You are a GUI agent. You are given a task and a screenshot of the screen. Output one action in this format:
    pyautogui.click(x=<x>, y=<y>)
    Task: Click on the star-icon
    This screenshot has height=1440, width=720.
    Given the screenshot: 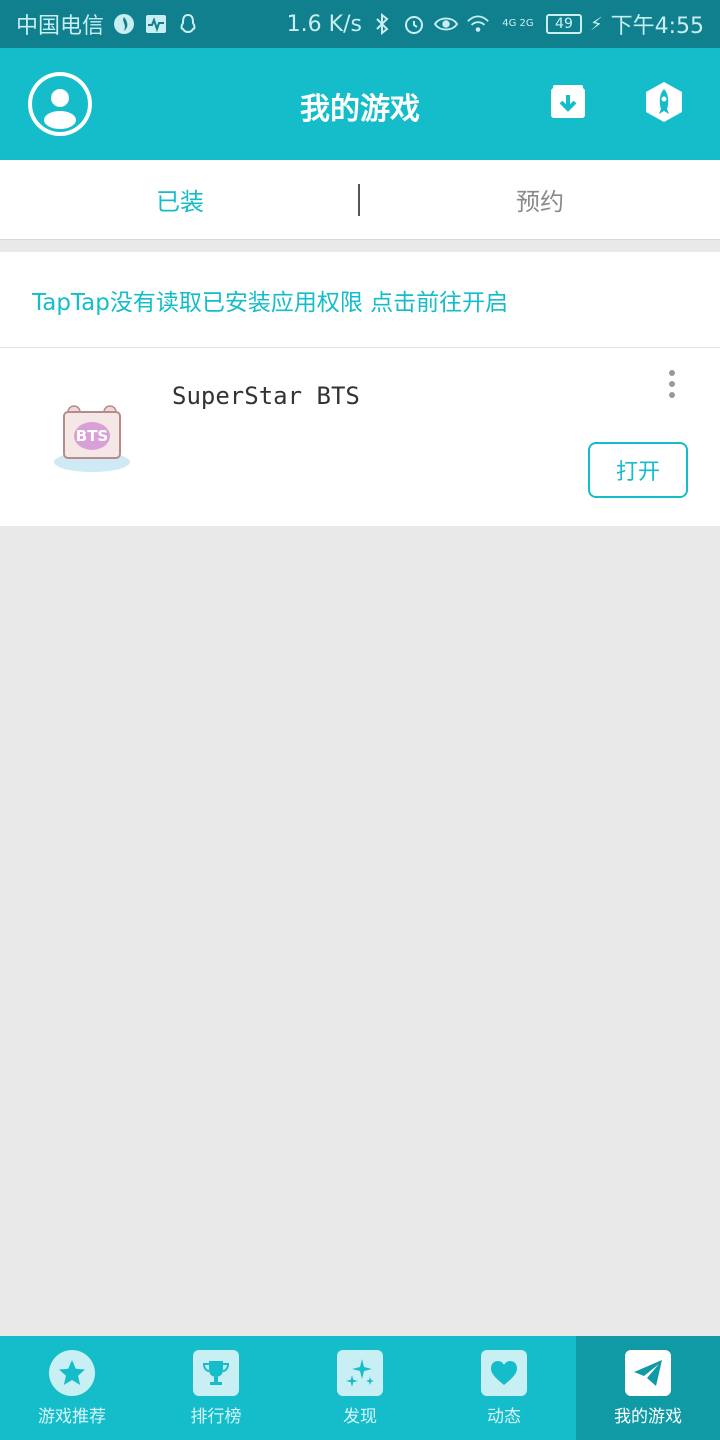 What is the action you would take?
    pyautogui.click(x=72, y=1372)
    